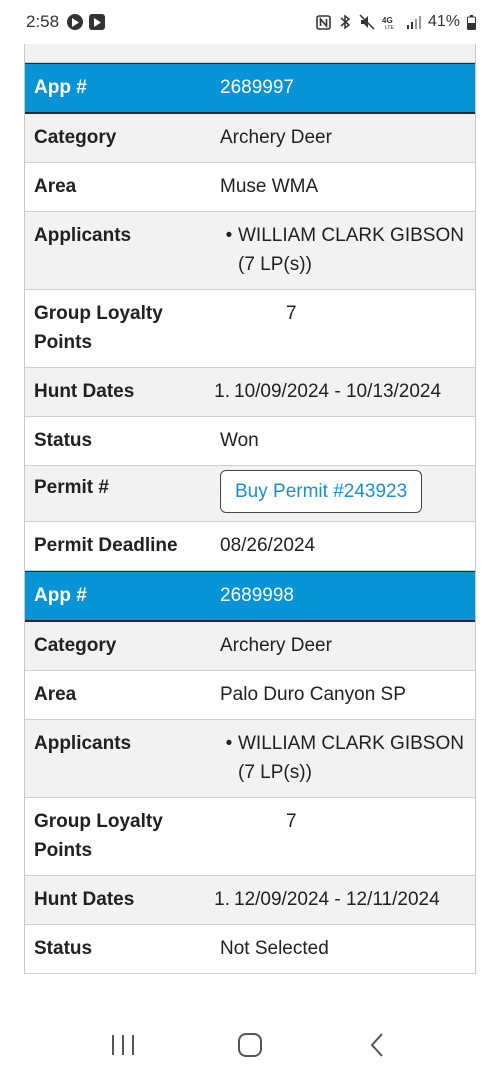 The height and width of the screenshot is (1084, 500). Describe the element at coordinates (268, 545) in the screenshot. I see `row-value: 08/26/2024` at that location.